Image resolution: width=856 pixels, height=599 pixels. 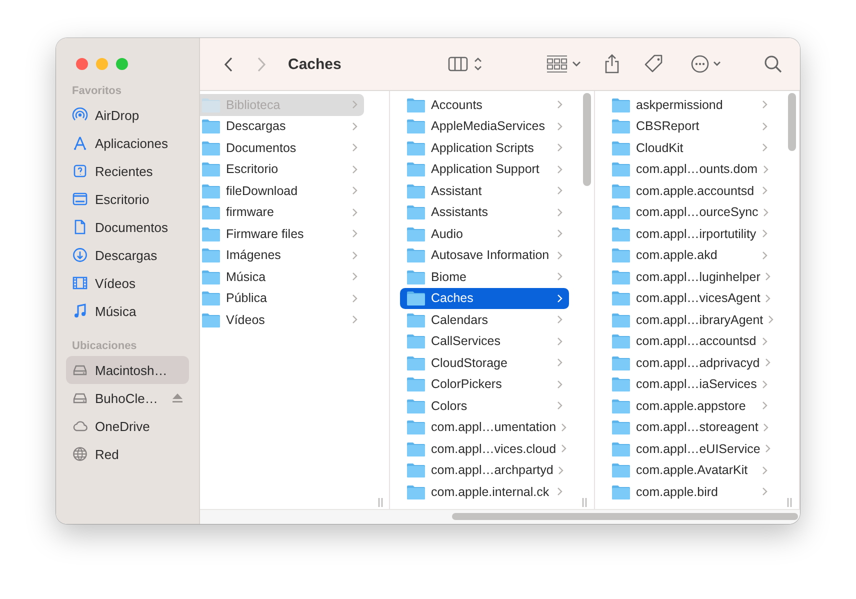 What do you see at coordinates (127, 454) in the screenshot?
I see `sidebar-item: Red` at bounding box center [127, 454].